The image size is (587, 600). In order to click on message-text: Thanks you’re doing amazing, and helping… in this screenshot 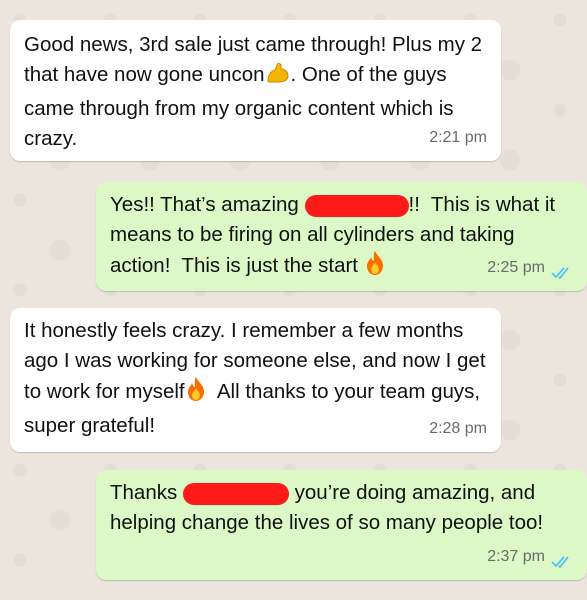, I will do `click(327, 507)`.